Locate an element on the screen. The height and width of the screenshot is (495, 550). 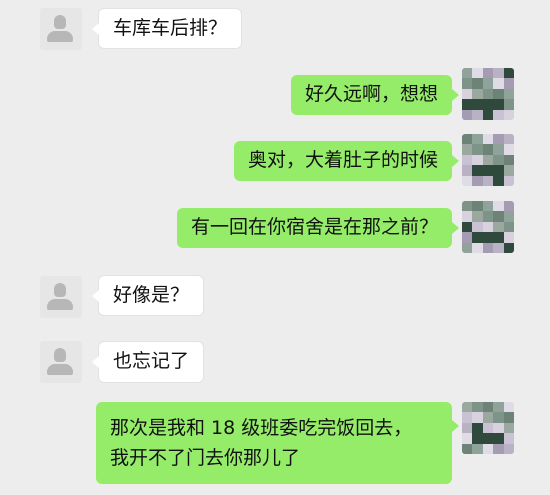
outgoing-message-bubble: 有一回在你宿舍是在那之前？ is located at coordinates (318, 228).